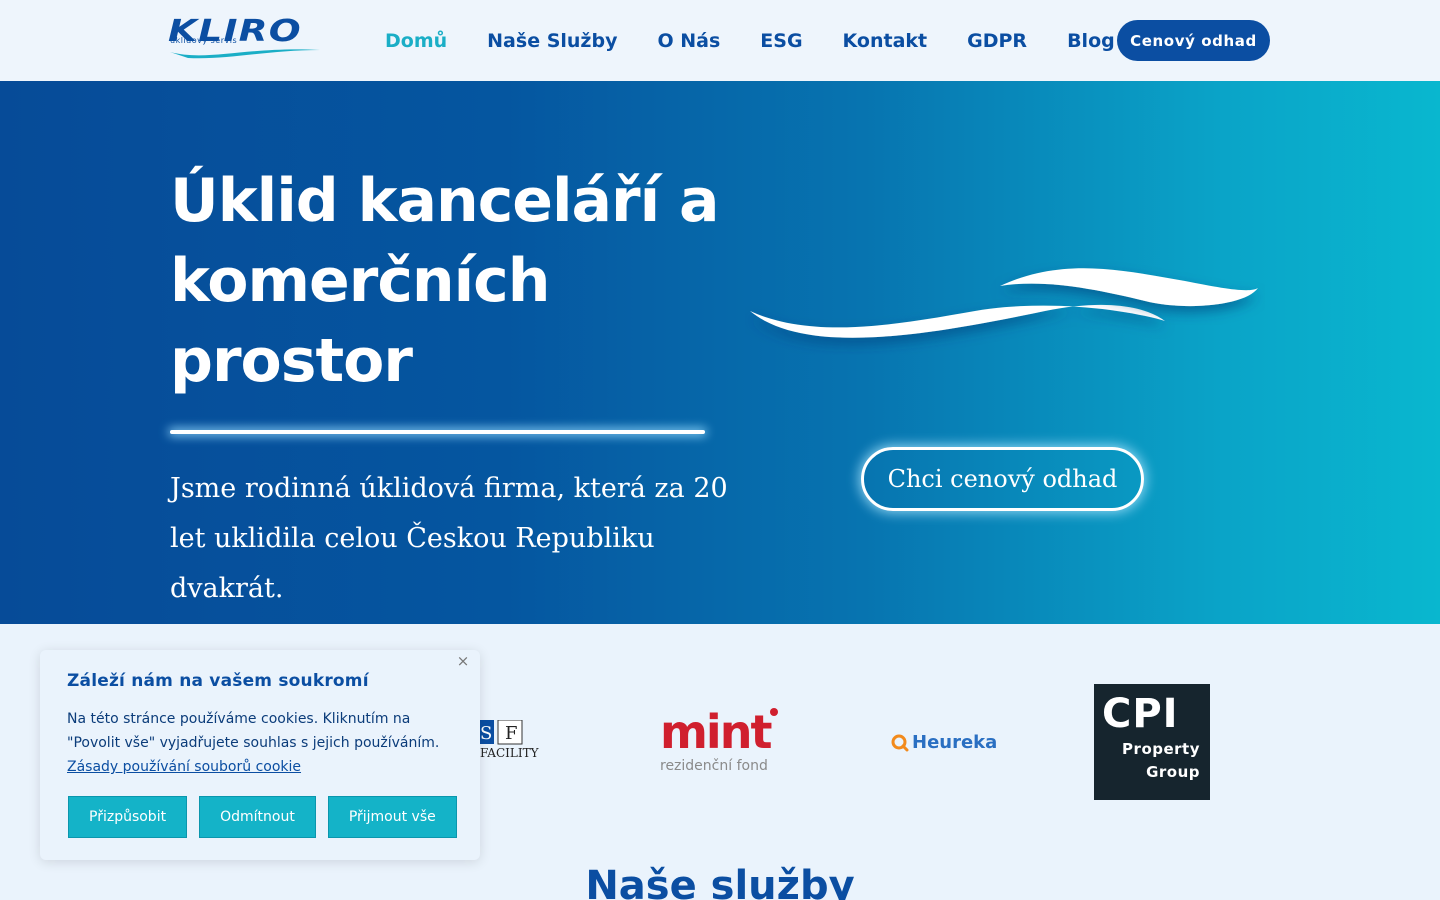 Image resolution: width=1440 pixels, height=900 pixels. I want to click on mint-subtext: rezidenční fond, so click(714, 766).